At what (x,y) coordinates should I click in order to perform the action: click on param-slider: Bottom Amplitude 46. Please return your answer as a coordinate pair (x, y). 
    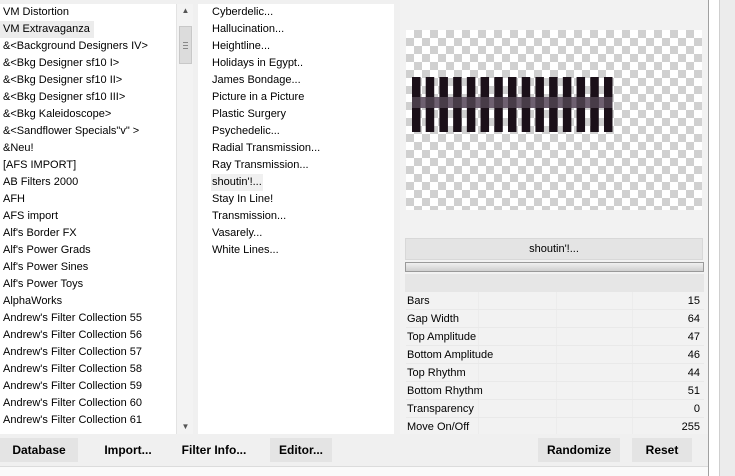
    Looking at the image, I should click on (555, 355).